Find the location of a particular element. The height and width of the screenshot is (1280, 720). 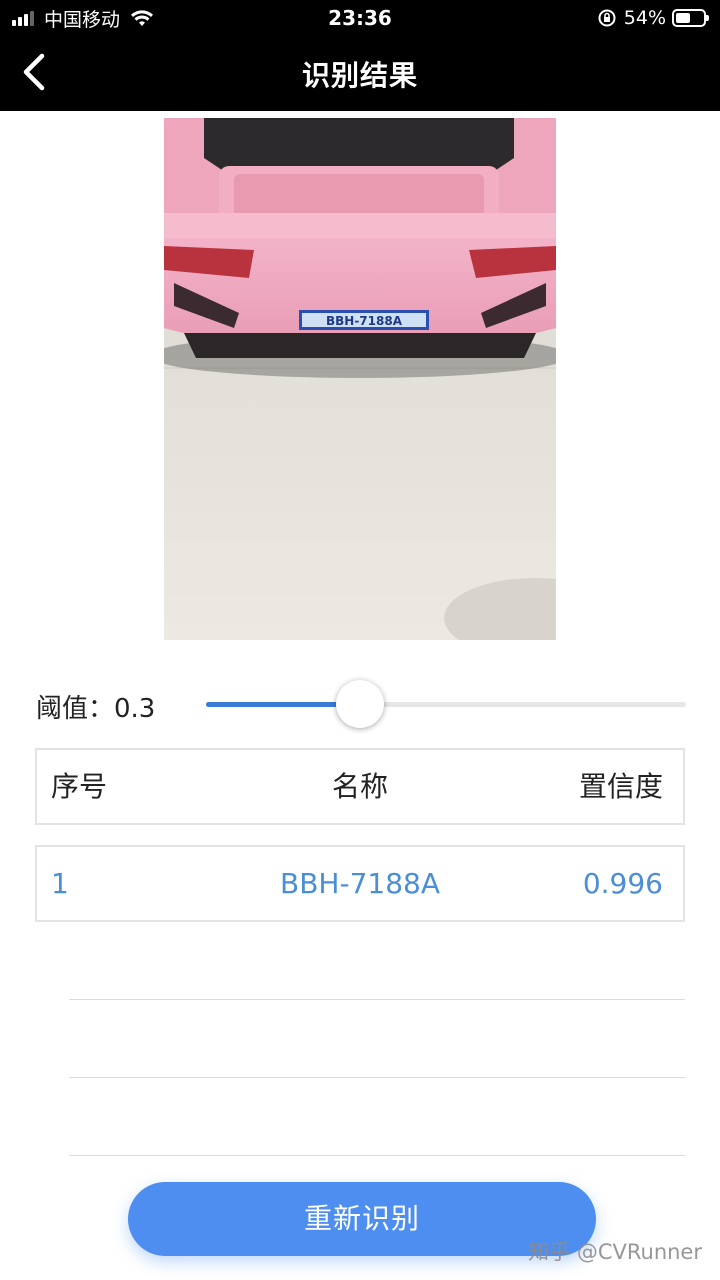

license-plate-text: BBH-7188A is located at coordinates (364, 321).